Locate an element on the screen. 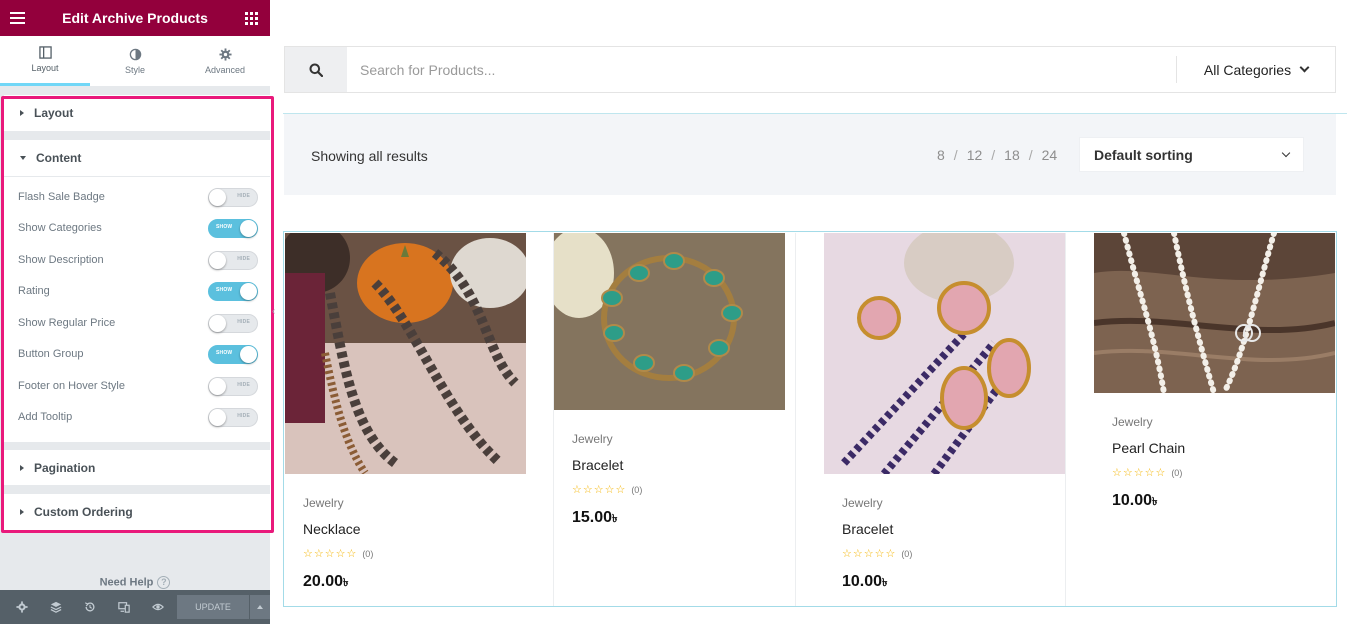  update-options-chevron-icon is located at coordinates (260, 607).